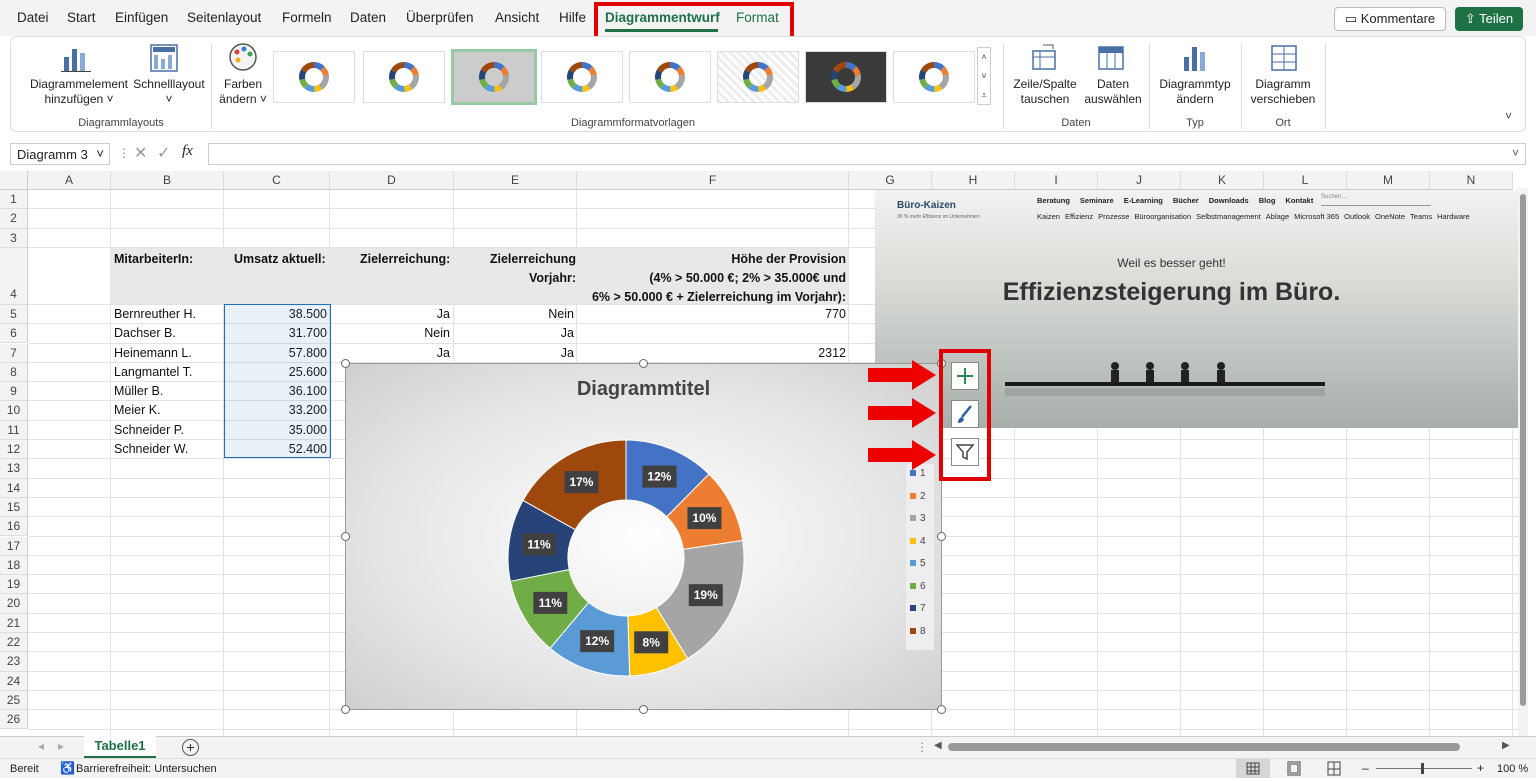 This screenshot has width=1536, height=781. What do you see at coordinates (918, 496) in the screenshot?
I see `legend-entry: 2` at bounding box center [918, 496].